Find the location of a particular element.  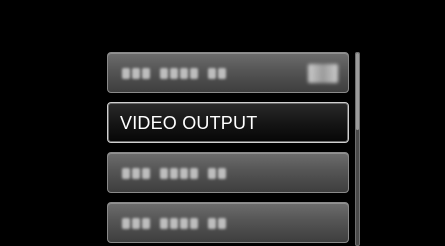

menu-item-label: VIDEO OUTPUT is located at coordinates (189, 123).